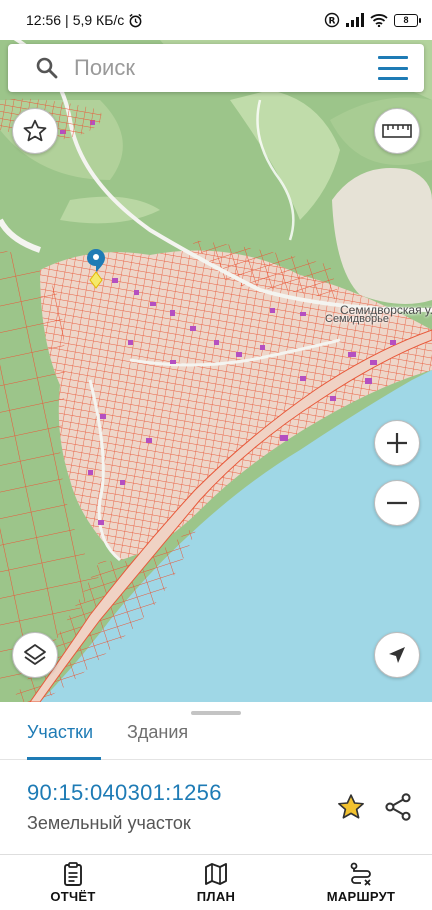  I want to click on plus-icon, so click(397, 443).